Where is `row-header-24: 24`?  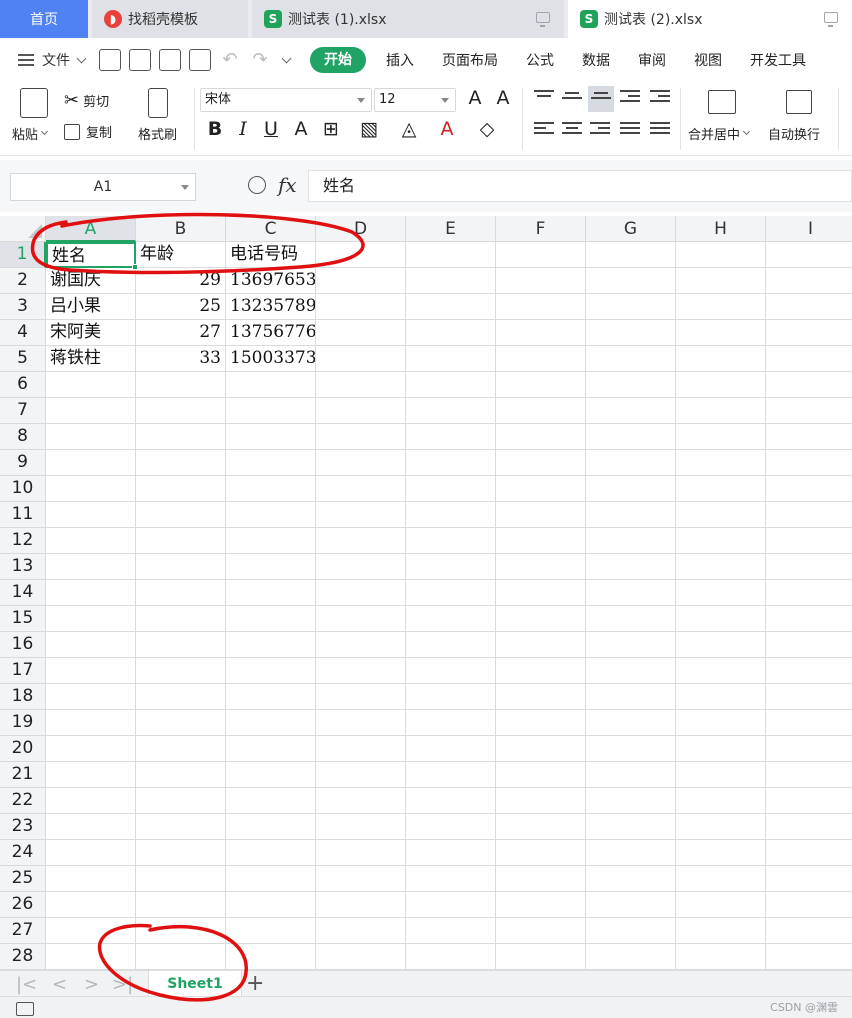 row-header-24: 24 is located at coordinates (23, 853).